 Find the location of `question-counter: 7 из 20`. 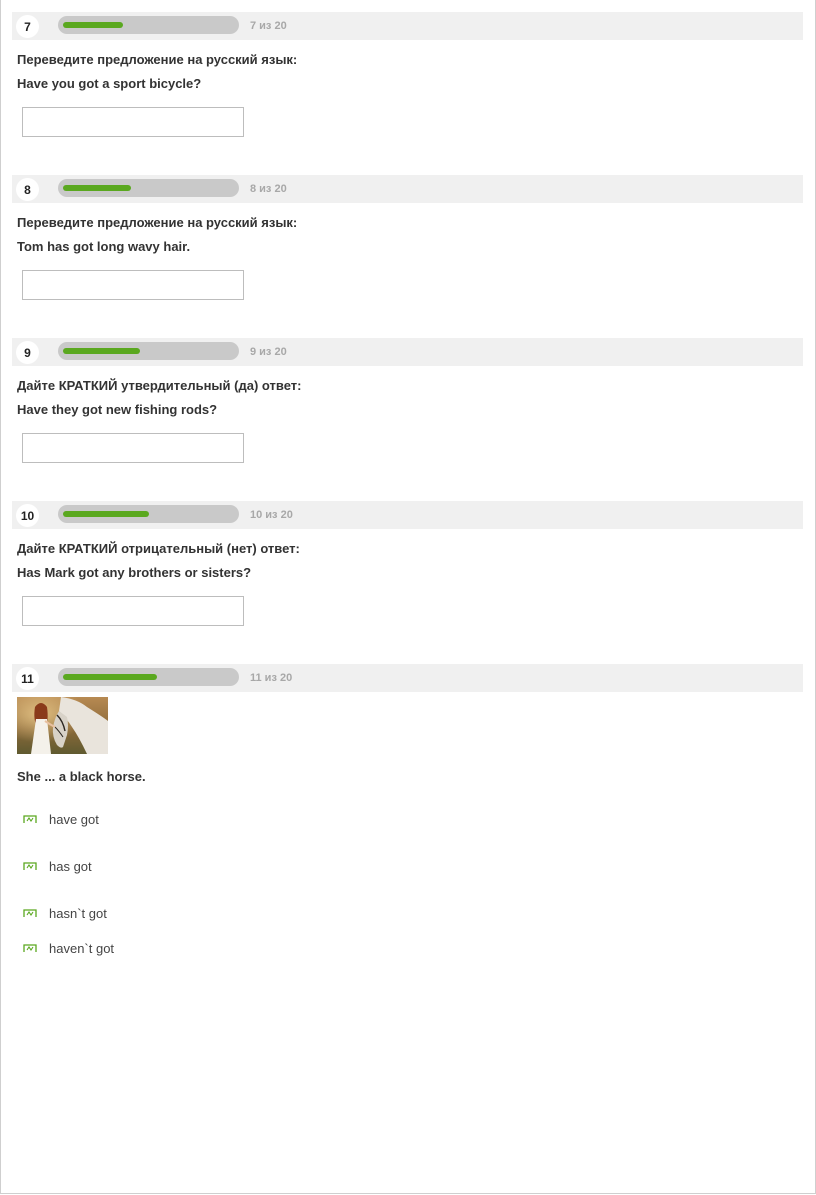

question-counter: 7 из 20 is located at coordinates (268, 26).